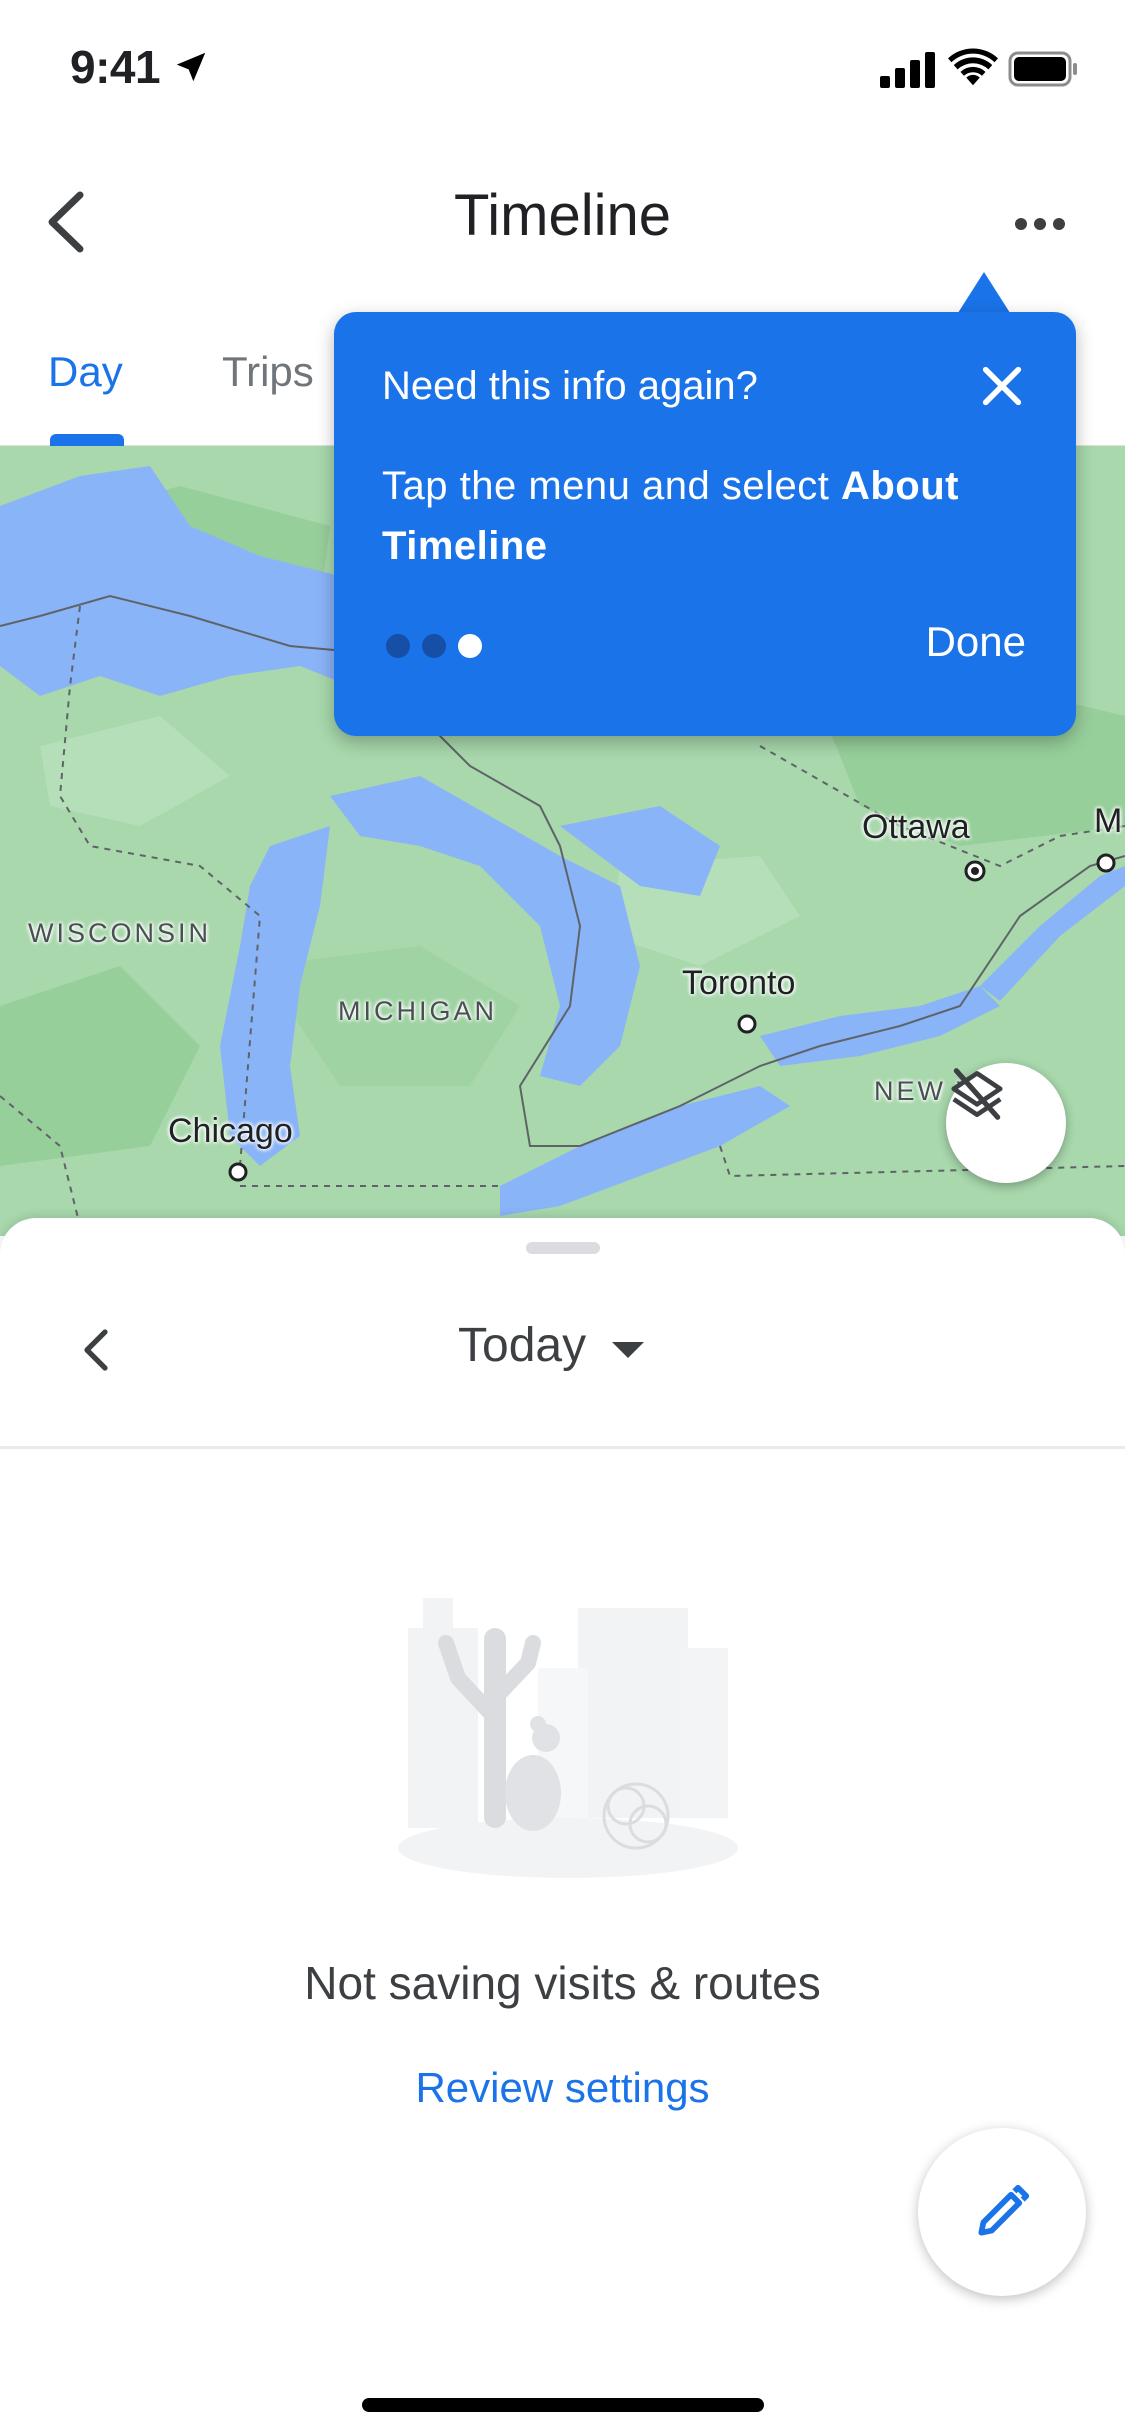 Image resolution: width=1125 pixels, height=2436 pixels. I want to click on map-label-wisconsin: WISCONSIN, so click(120, 933).